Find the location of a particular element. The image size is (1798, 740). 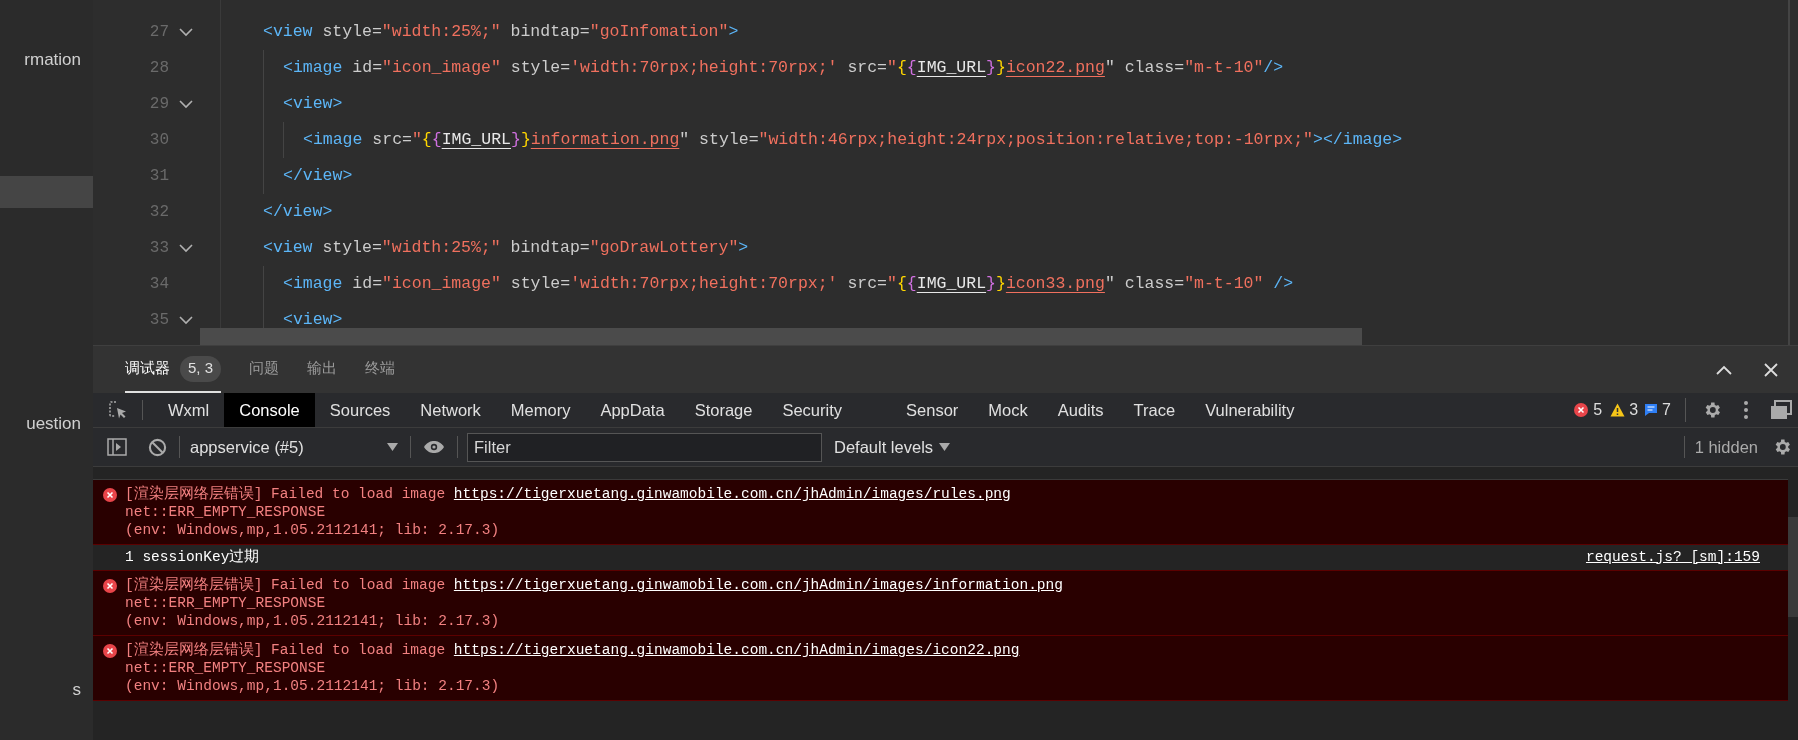

warning-count: 3 is located at coordinates (1634, 410).